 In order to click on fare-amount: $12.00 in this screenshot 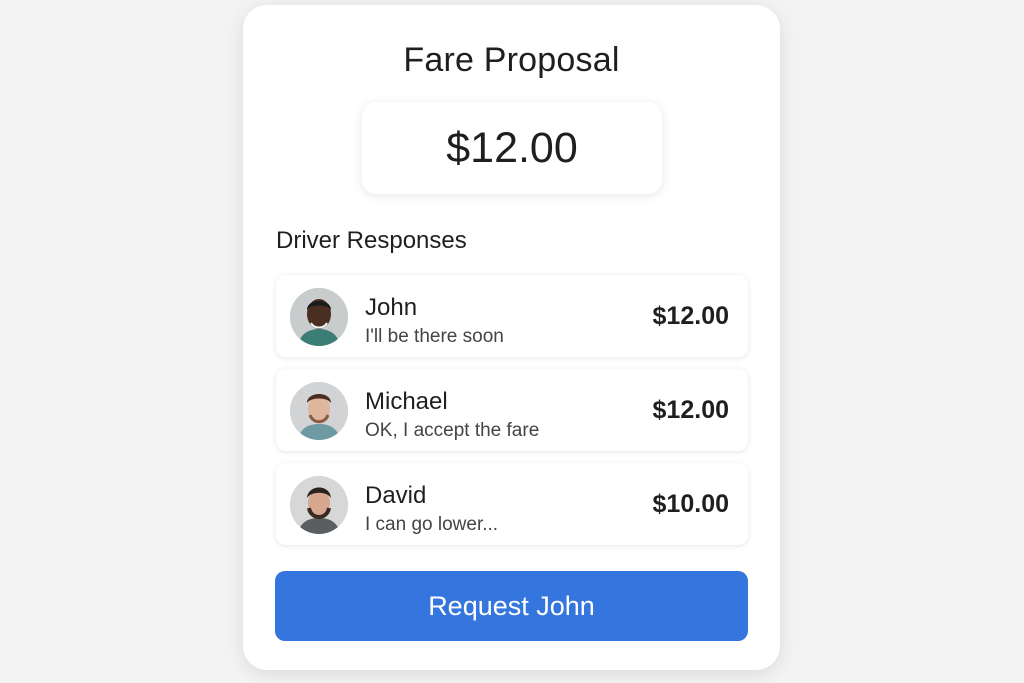, I will do `click(512, 147)`.